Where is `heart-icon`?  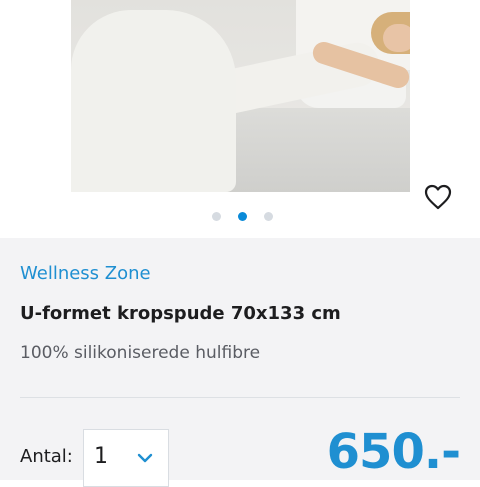 heart-icon is located at coordinates (438, 197).